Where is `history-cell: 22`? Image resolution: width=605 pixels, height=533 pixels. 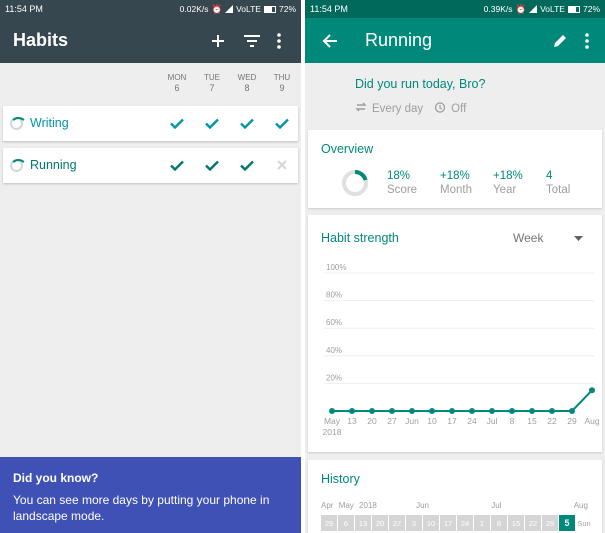 history-cell: 22 is located at coordinates (533, 523).